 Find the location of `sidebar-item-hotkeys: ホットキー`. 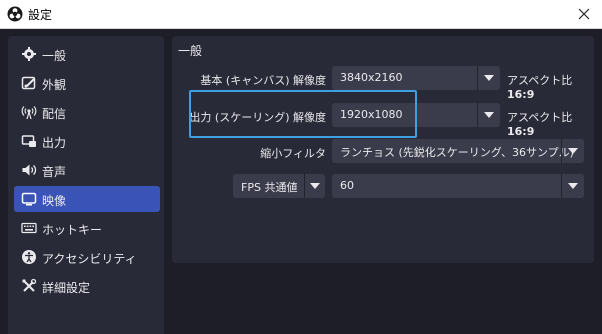

sidebar-item-hotkeys: ホットキー is located at coordinates (87, 228).